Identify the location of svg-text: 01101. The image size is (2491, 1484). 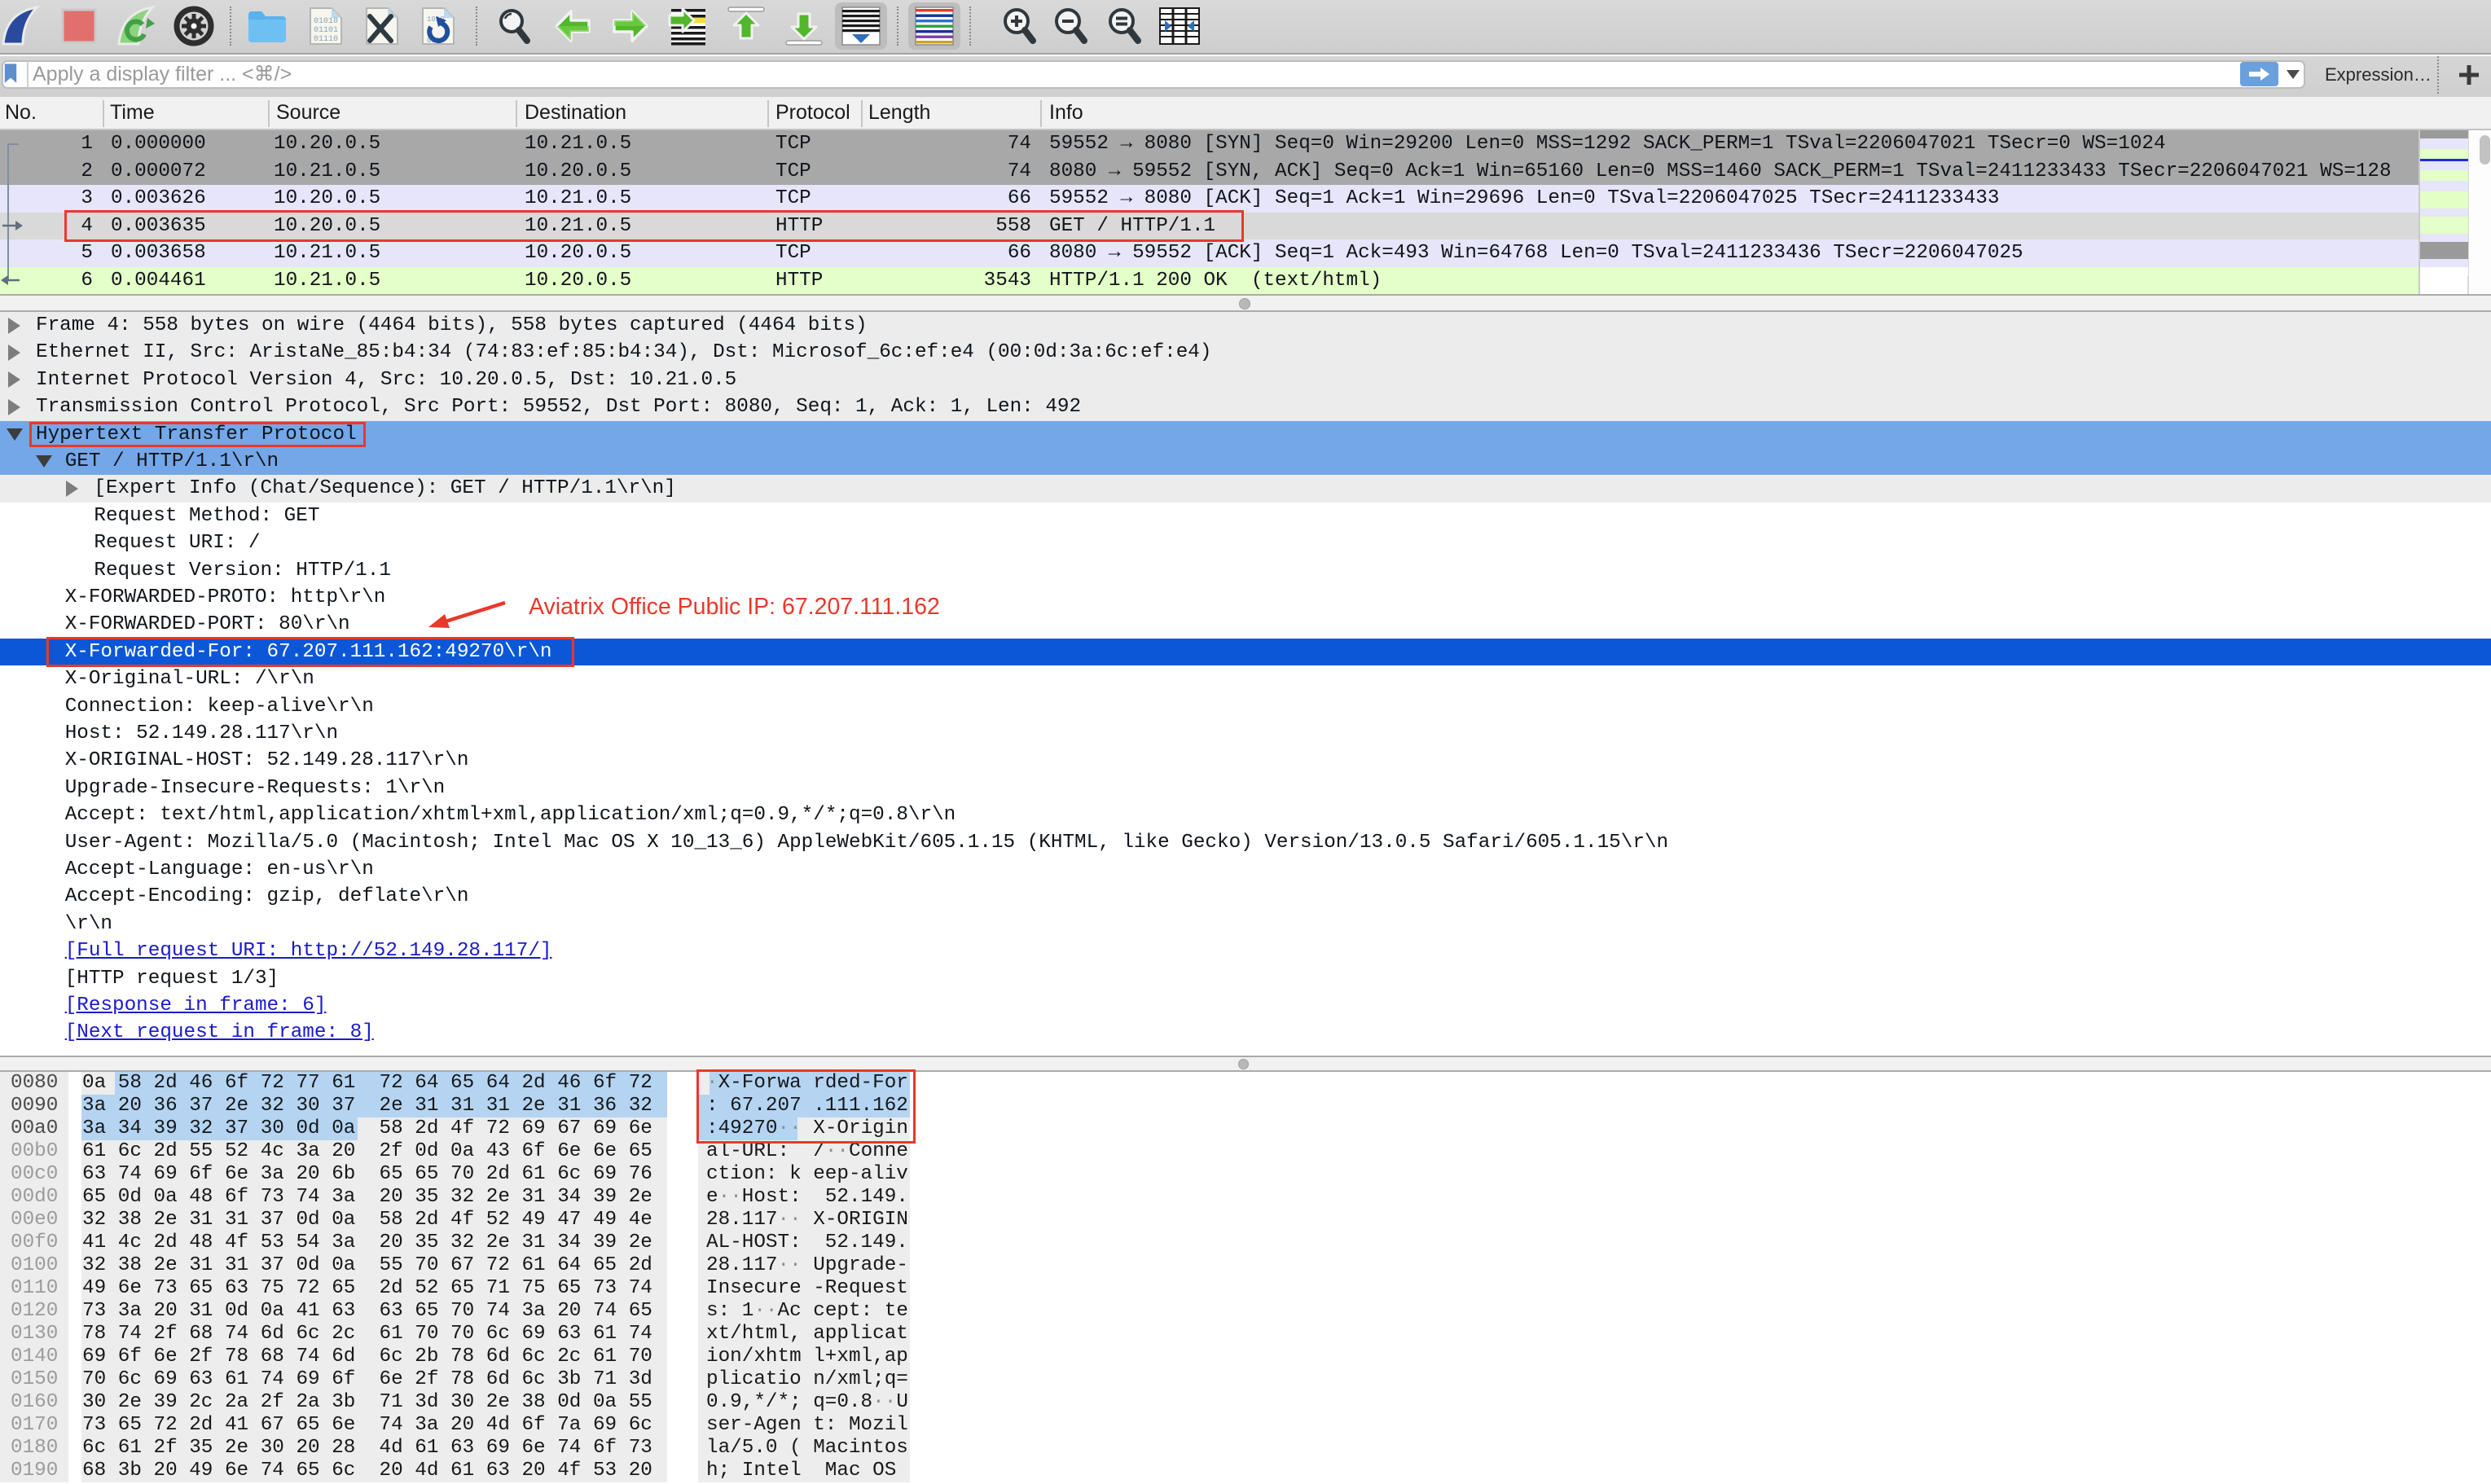
(326, 30).